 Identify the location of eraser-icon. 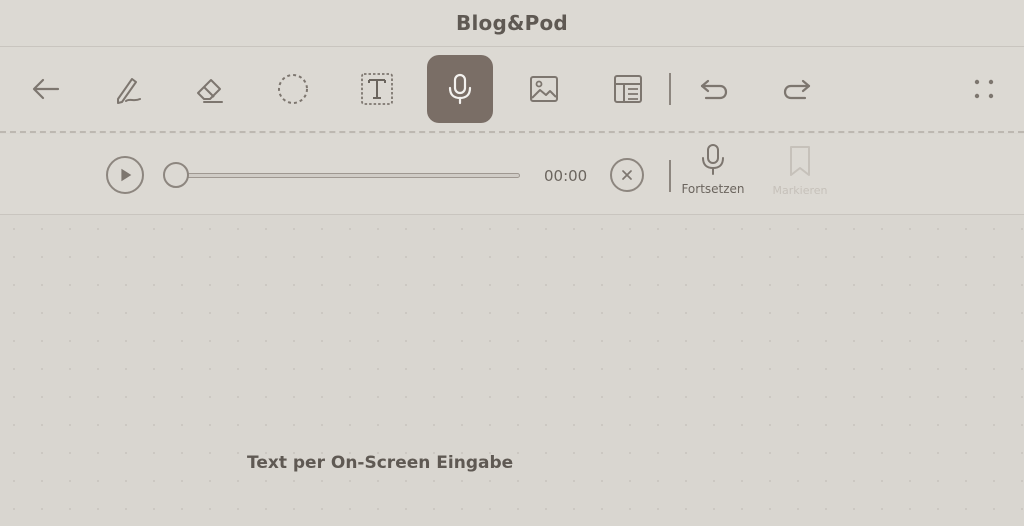
(210, 91).